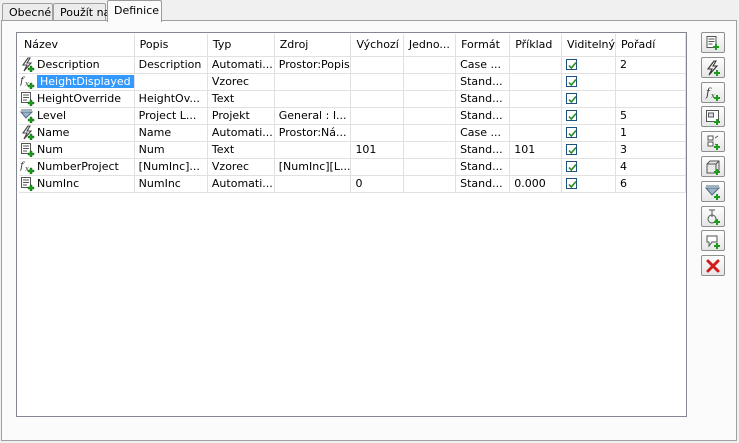  Describe the element at coordinates (77, 116) in the screenshot. I see `cell-nazev: Level` at that location.